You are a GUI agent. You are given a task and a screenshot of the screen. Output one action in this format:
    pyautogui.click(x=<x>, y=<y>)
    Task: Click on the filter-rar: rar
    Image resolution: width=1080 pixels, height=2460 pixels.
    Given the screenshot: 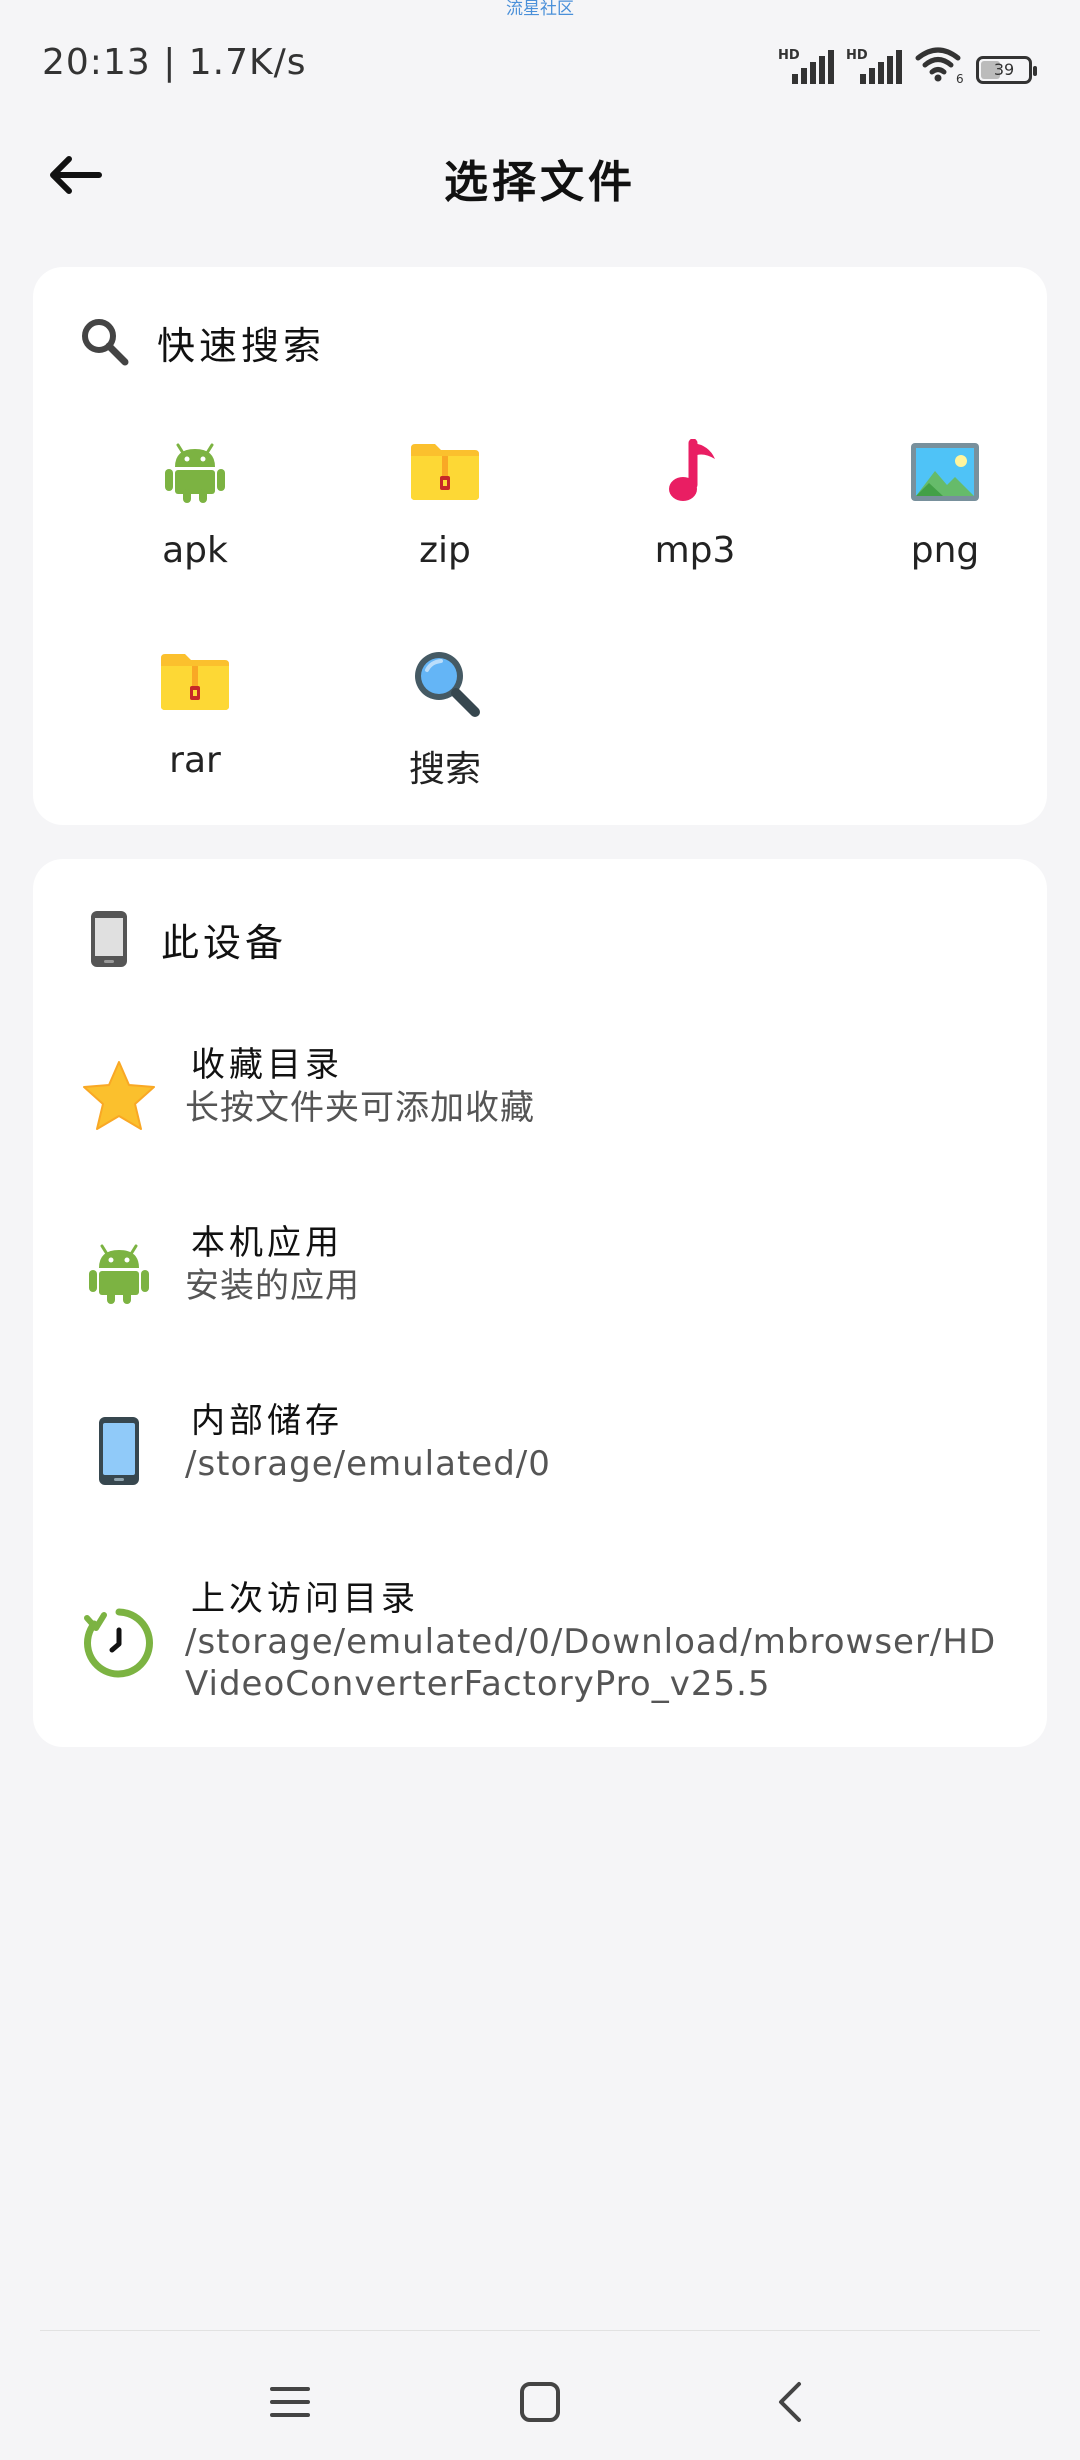 What is the action you would take?
    pyautogui.click(x=195, y=722)
    